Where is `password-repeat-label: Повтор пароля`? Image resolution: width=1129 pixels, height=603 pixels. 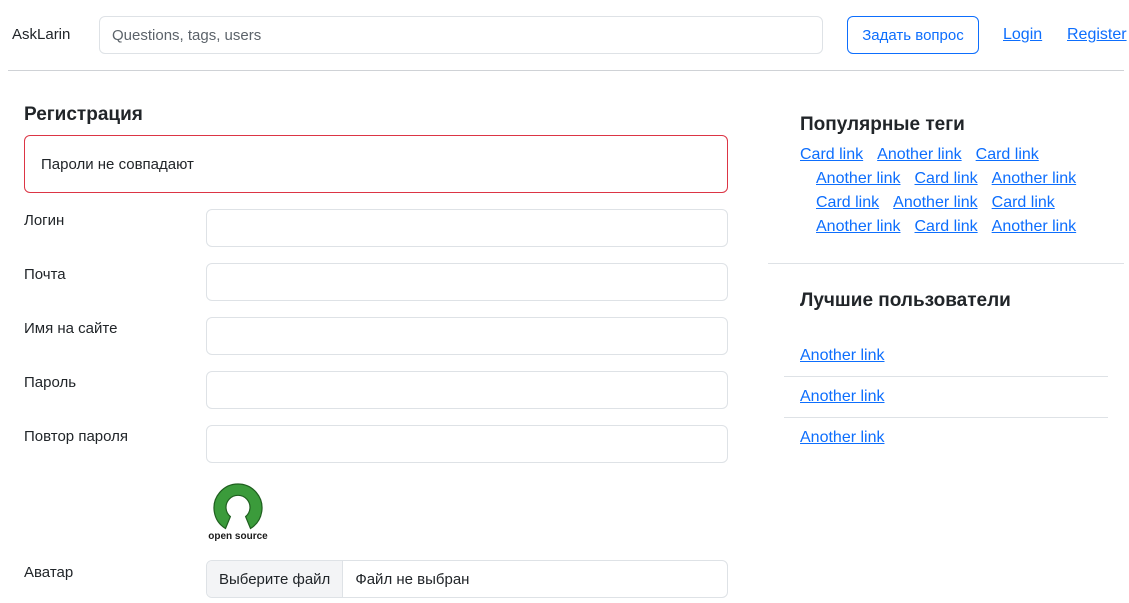 password-repeat-label: Повтор пароля is located at coordinates (76, 436).